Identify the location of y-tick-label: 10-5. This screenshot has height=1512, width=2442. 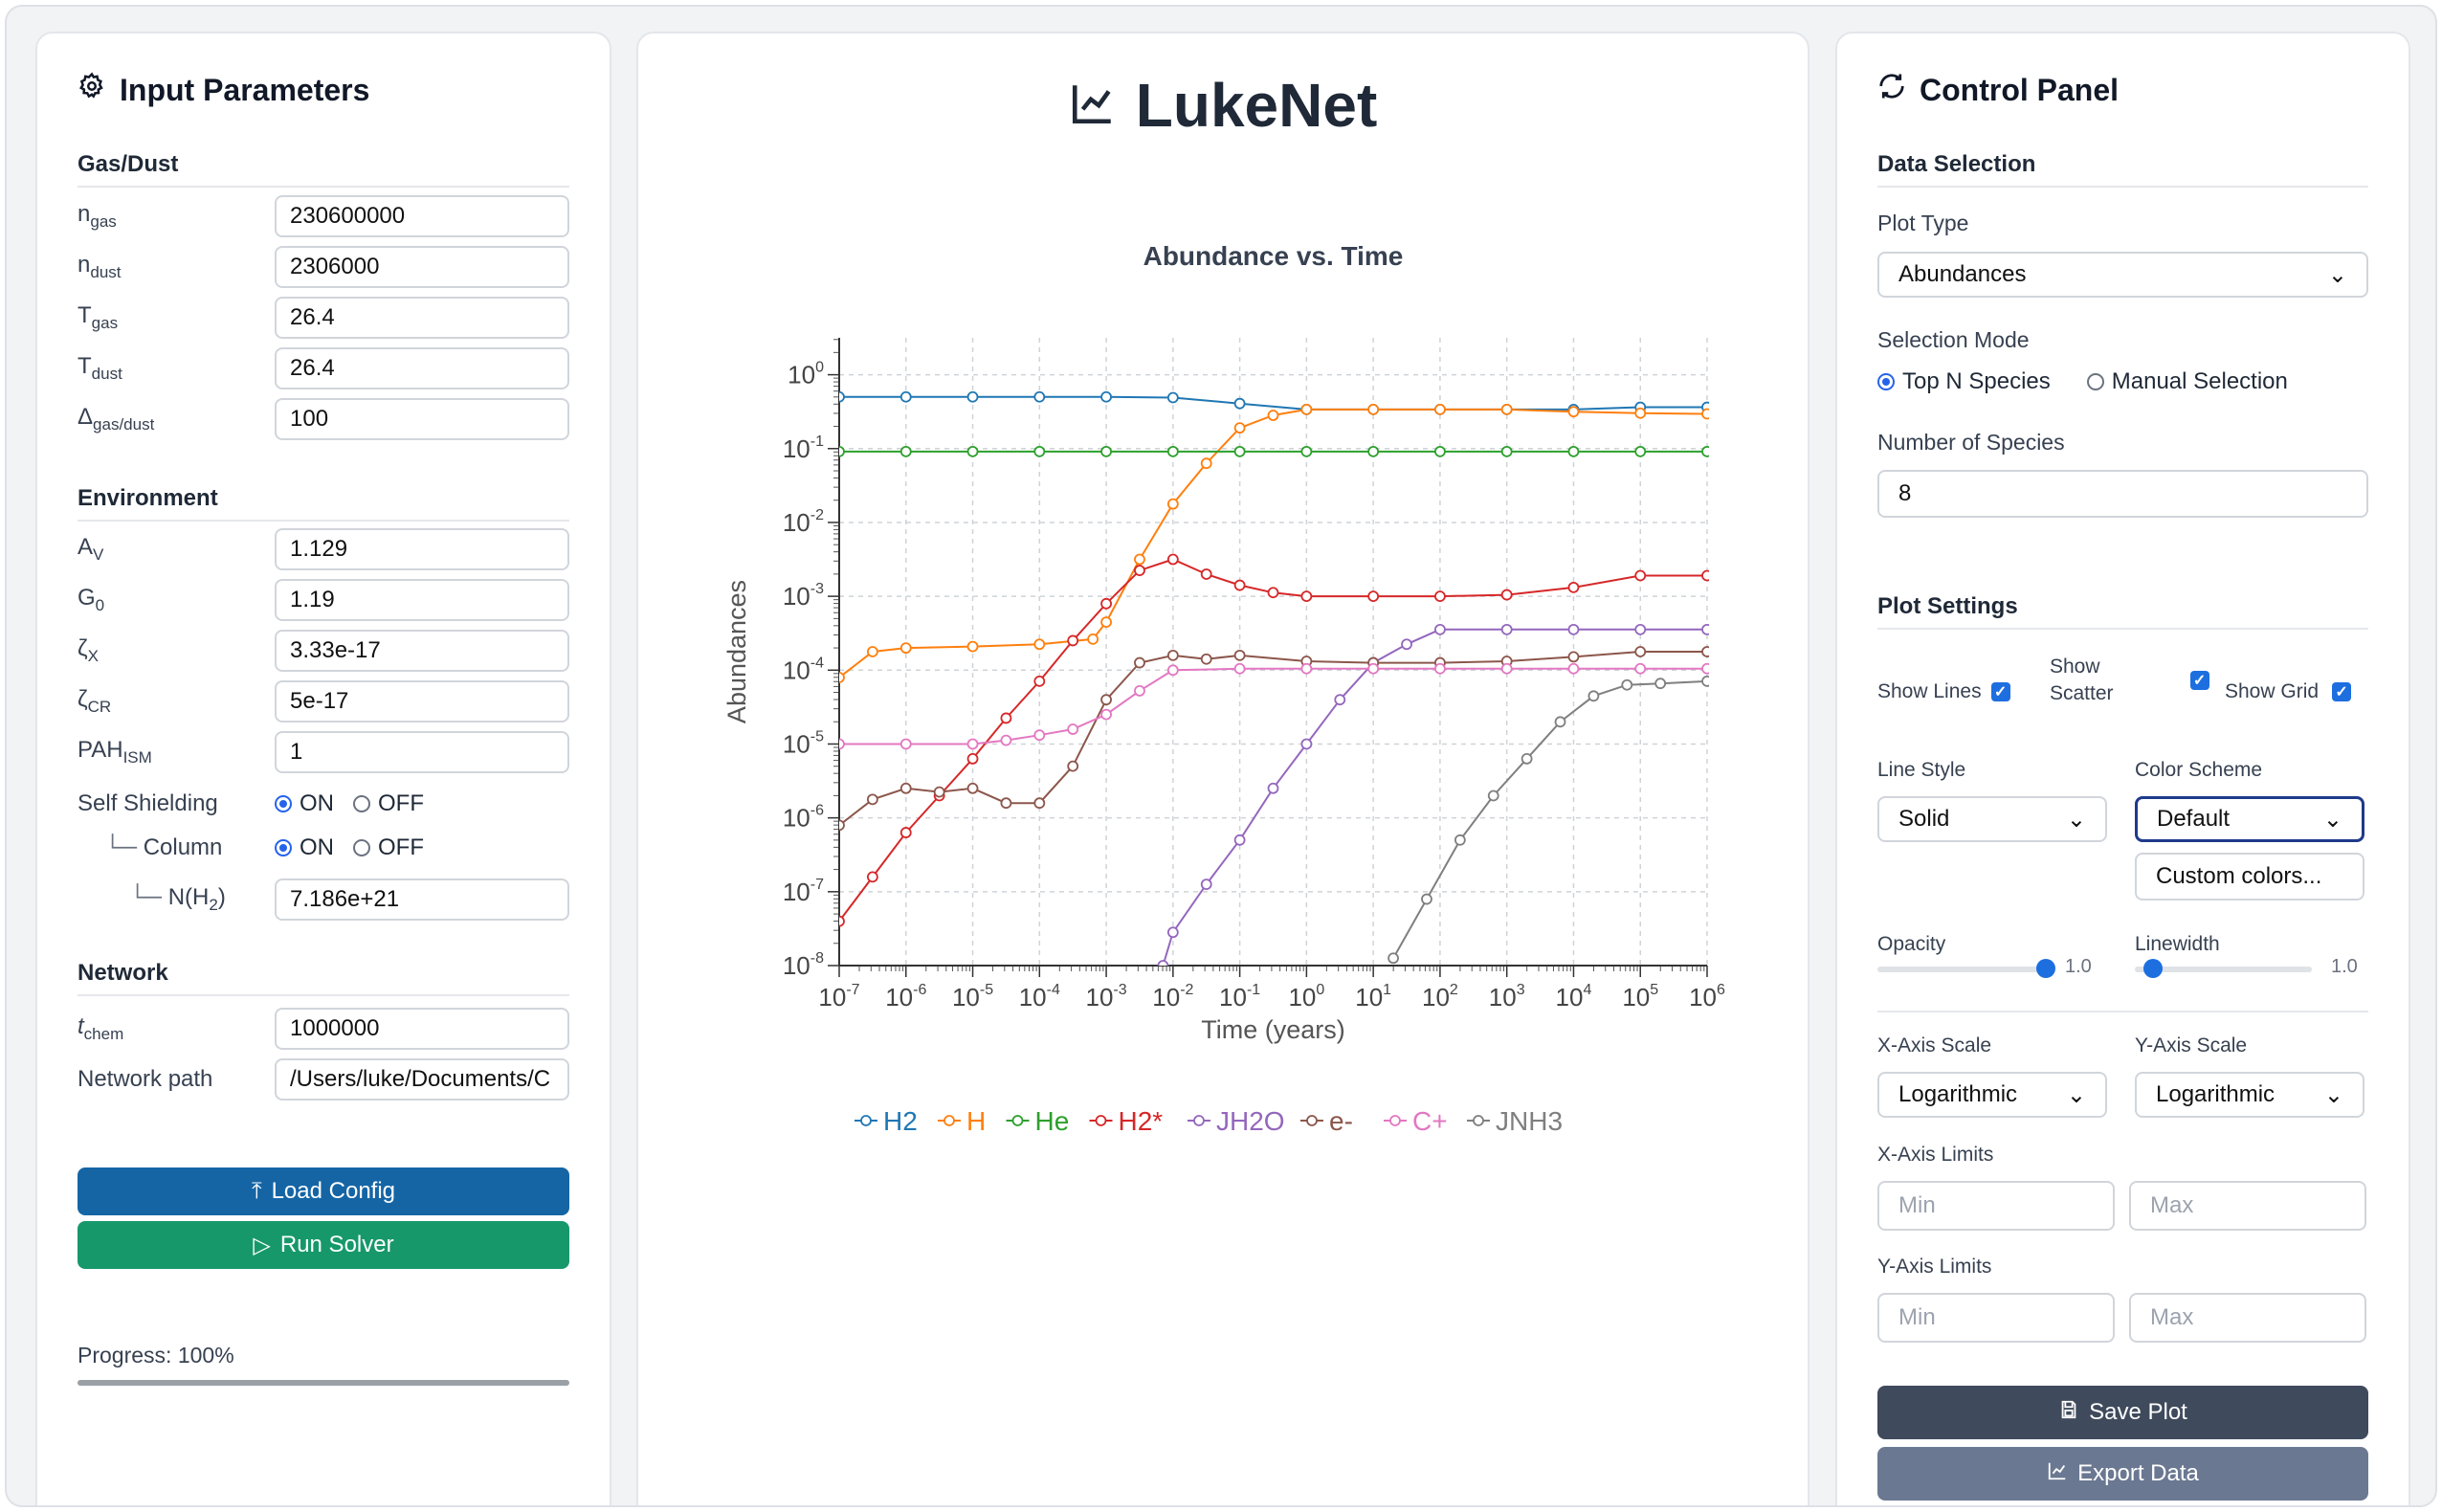
(803, 743).